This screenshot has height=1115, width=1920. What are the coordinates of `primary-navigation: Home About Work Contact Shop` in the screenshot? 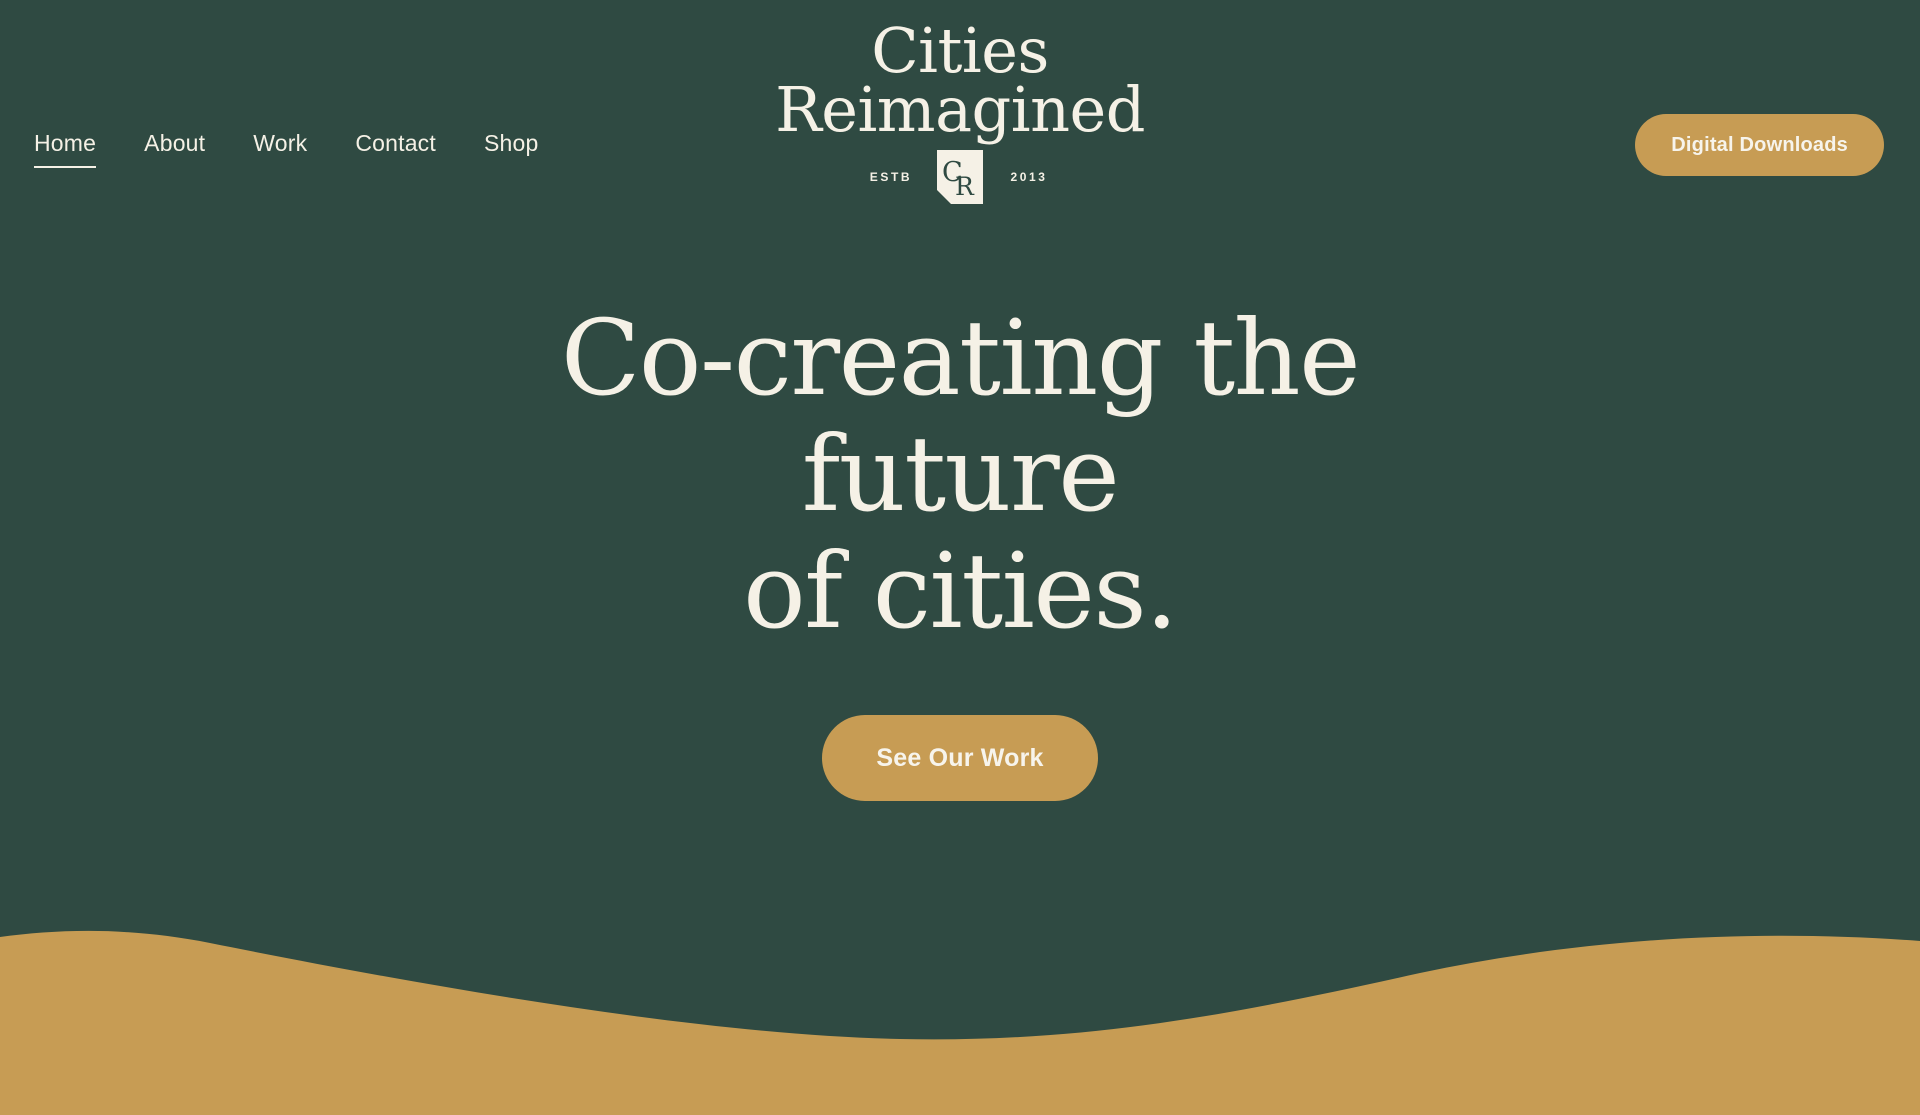 It's located at (296, 149).